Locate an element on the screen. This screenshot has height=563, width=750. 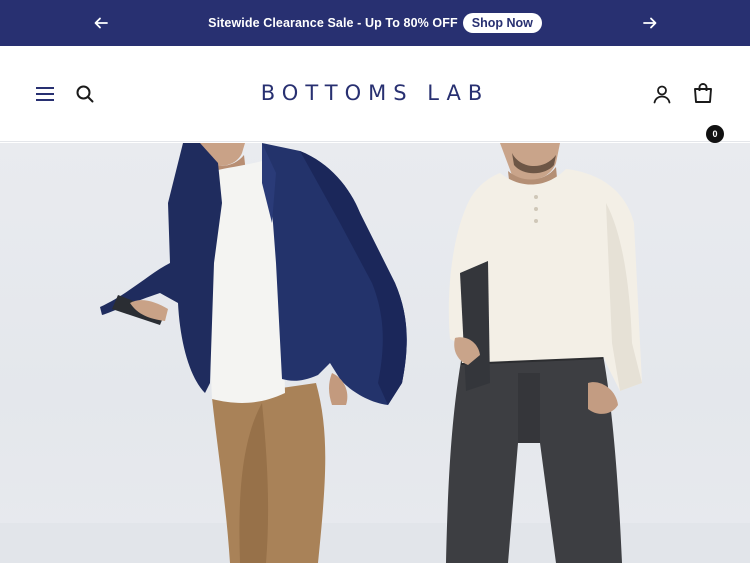
shop-now-button: Shop Now is located at coordinates (502, 23).